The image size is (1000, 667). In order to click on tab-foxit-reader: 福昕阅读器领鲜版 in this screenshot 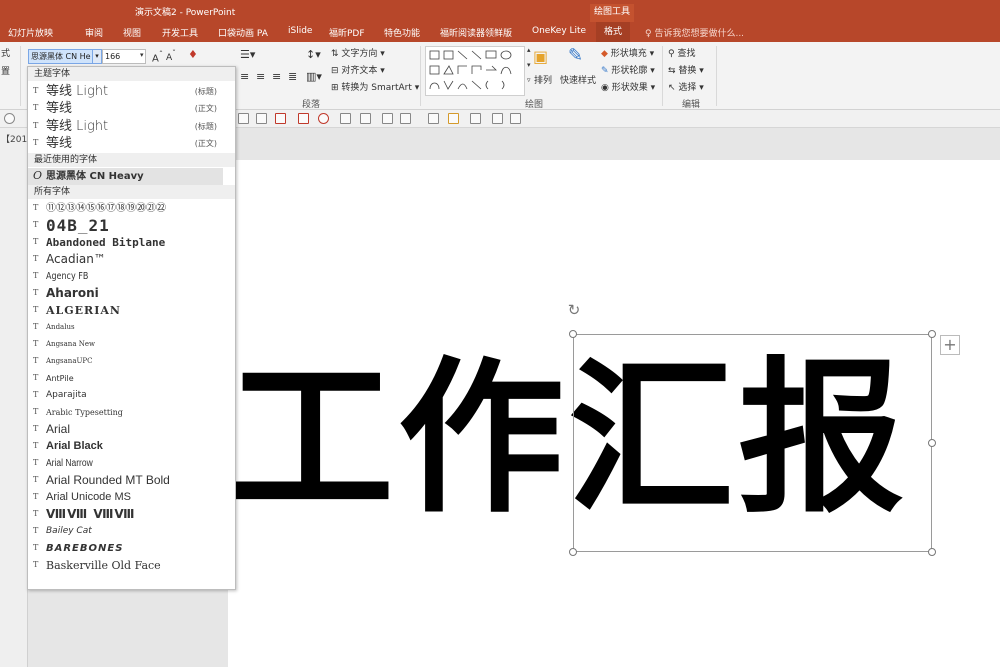, I will do `click(476, 32)`.